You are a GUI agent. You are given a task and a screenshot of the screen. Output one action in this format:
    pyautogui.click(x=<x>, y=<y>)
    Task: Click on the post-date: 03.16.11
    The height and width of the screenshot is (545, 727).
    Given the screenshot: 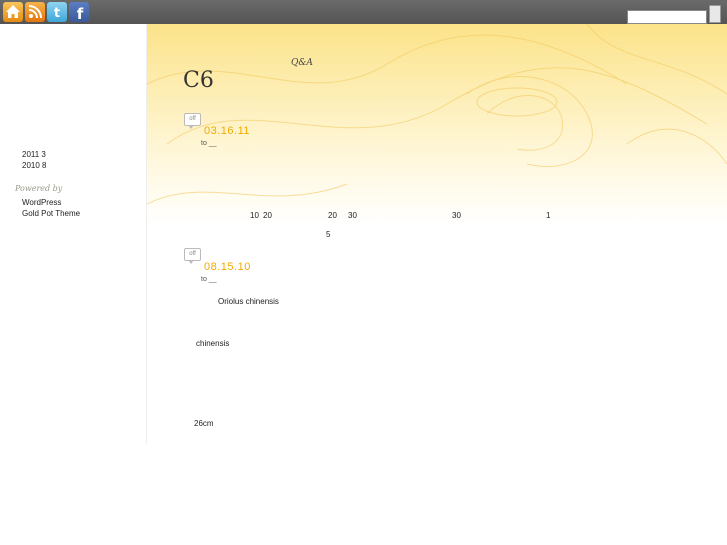 What is the action you would take?
    pyautogui.click(x=227, y=131)
    